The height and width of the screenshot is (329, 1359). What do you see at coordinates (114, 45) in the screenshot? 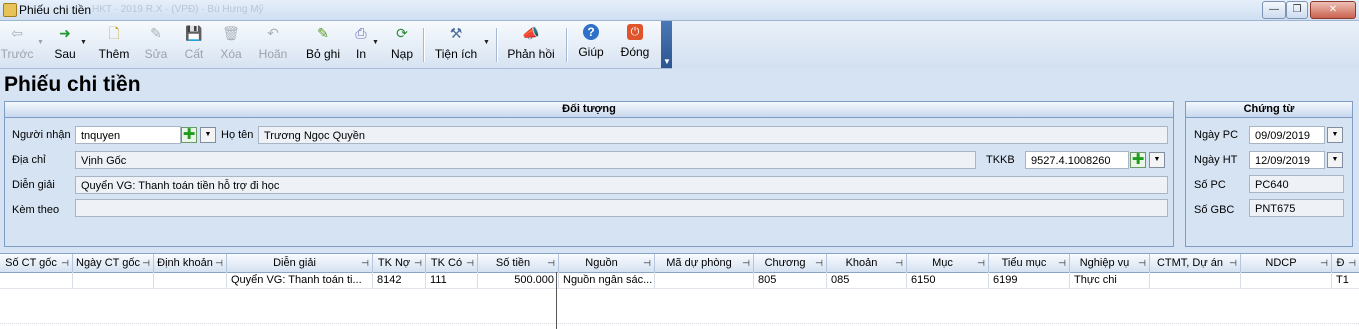
I see `add-button: 🗋 Thêm` at bounding box center [114, 45].